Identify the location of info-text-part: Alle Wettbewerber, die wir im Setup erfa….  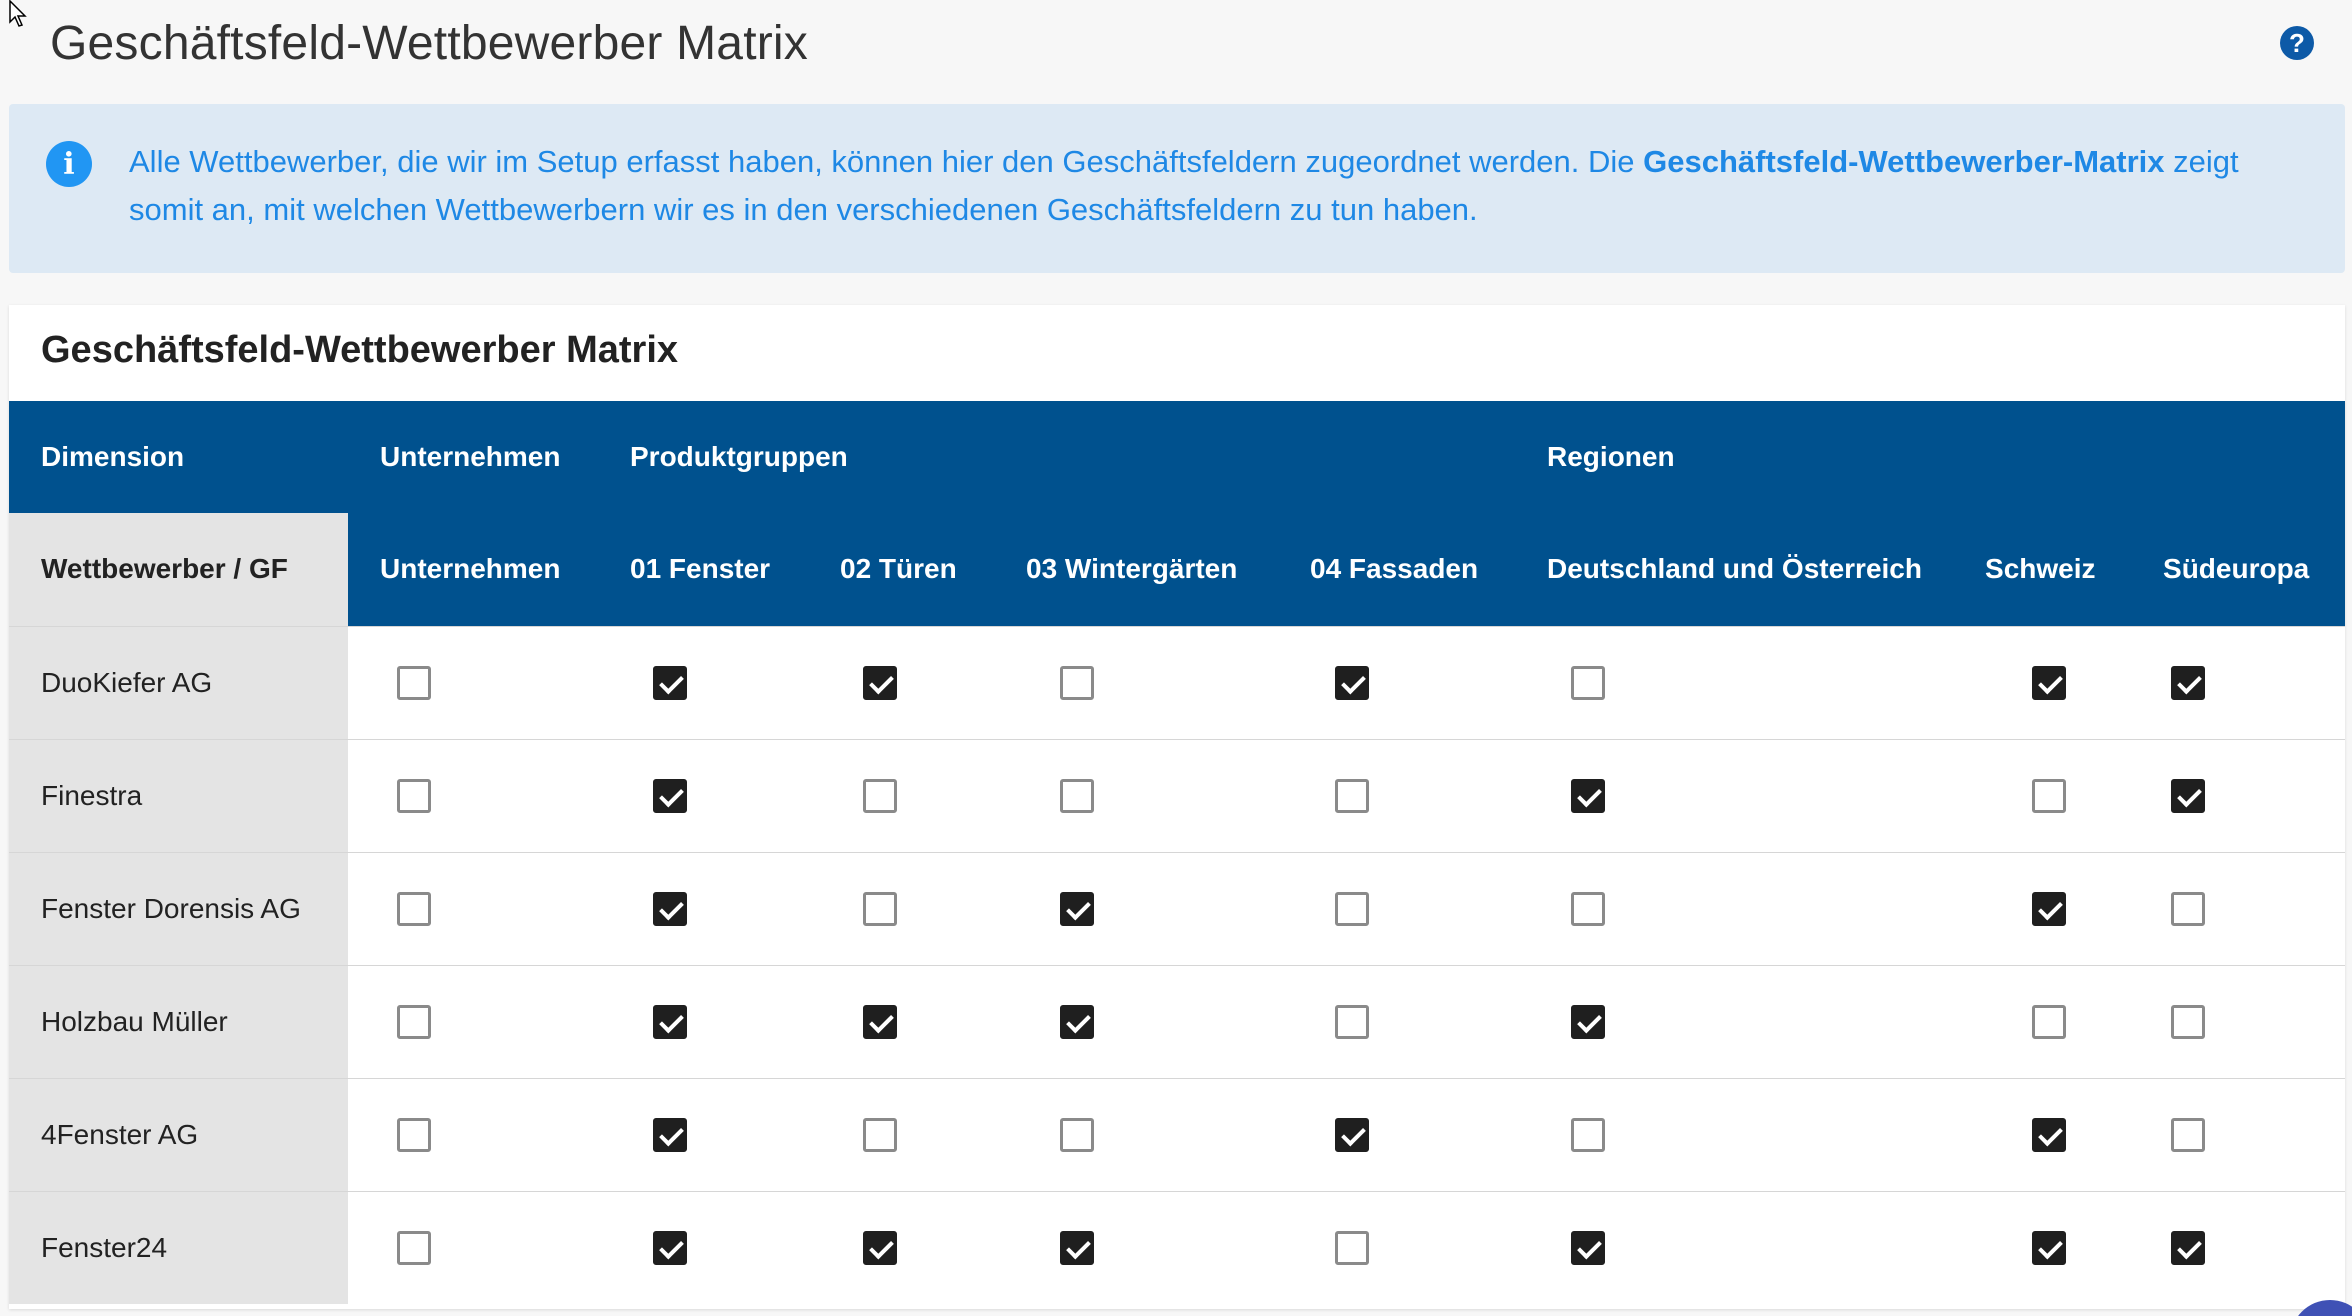
(886, 161).